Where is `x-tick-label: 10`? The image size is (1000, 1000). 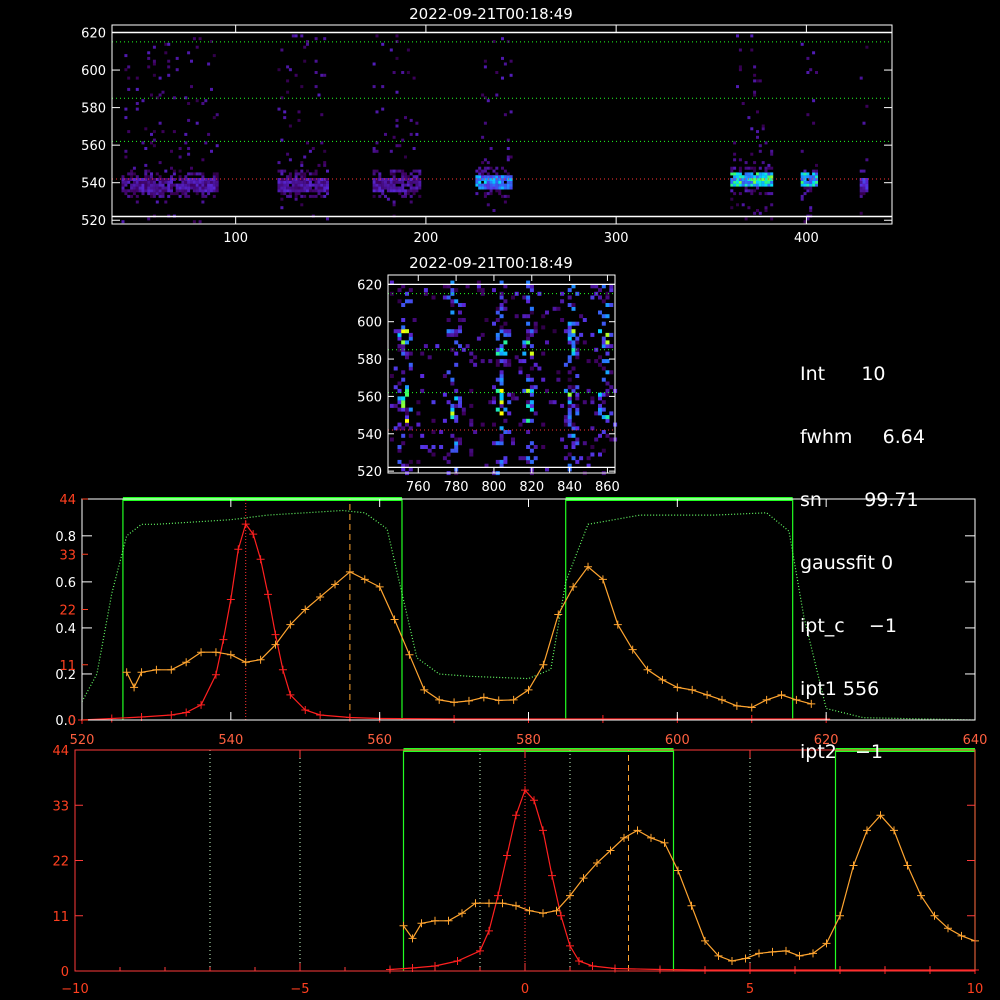 x-tick-label: 10 is located at coordinates (975, 989).